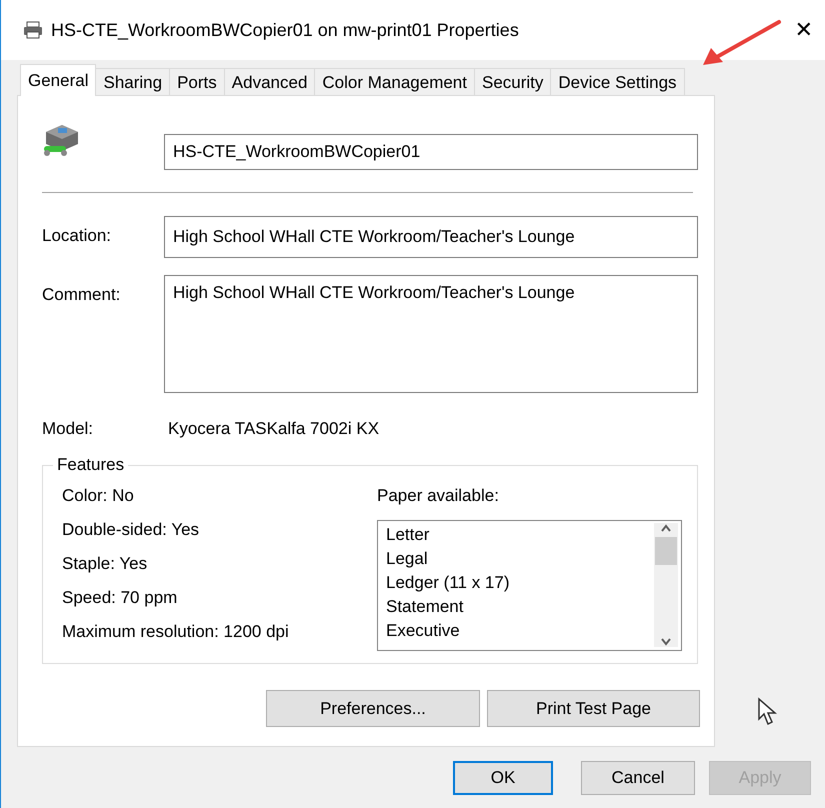 Image resolution: width=825 pixels, height=808 pixels. Describe the element at coordinates (120, 598) in the screenshot. I see `feature-text: Speed: 70 ppm` at that location.